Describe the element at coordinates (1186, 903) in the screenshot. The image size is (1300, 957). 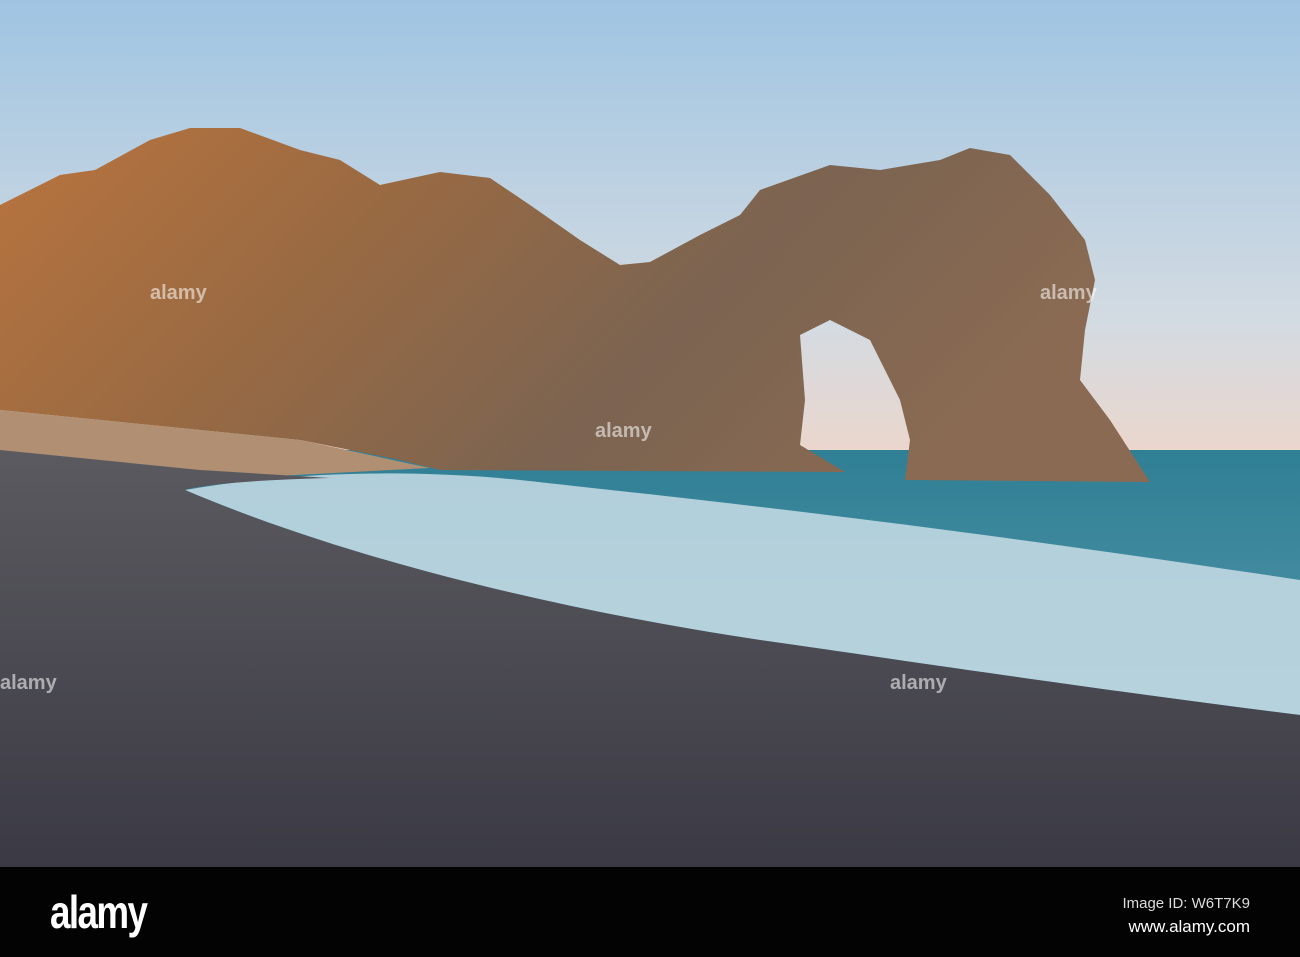
I see `image-id: Image ID: W6T7K9` at that location.